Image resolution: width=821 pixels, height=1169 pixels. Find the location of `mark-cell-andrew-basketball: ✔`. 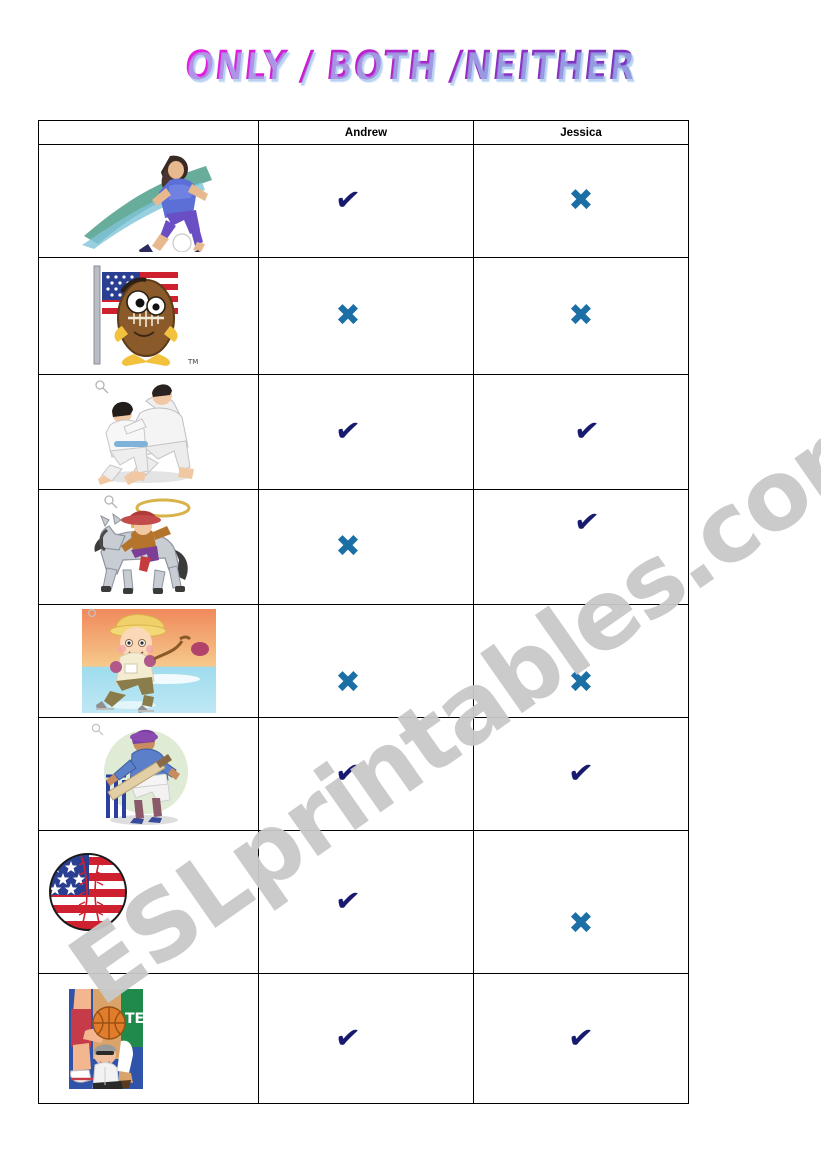

mark-cell-andrew-basketball: ✔ is located at coordinates (366, 1038).